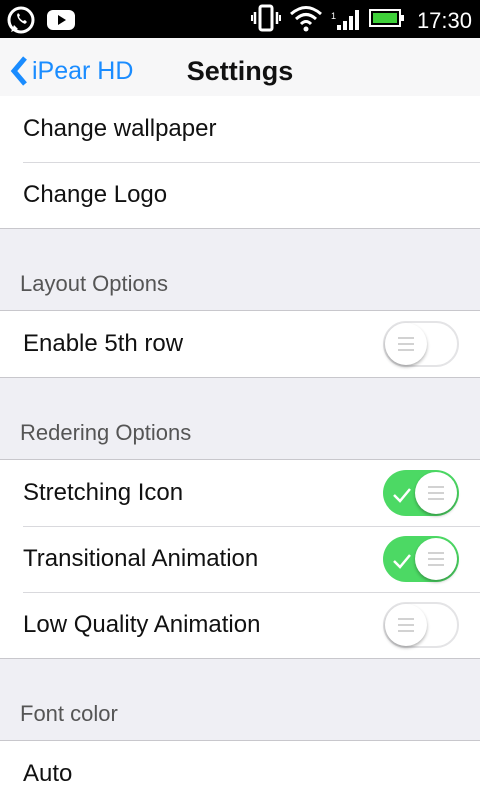 This screenshot has height=807, width=480. Describe the element at coordinates (240, 129) in the screenshot. I see `change-wallpaper-row: Change wallpaper` at that location.